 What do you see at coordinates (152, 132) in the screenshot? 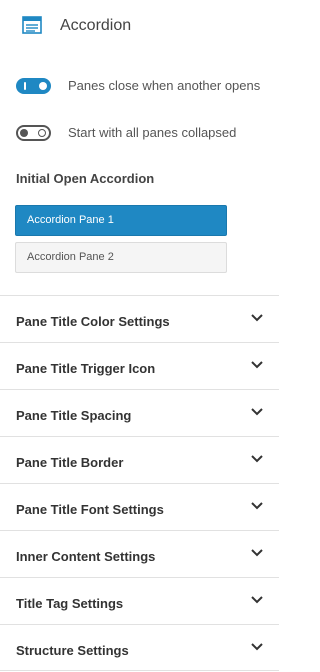
I see `start-collapsed-label: Start with all panes collapsed` at bounding box center [152, 132].